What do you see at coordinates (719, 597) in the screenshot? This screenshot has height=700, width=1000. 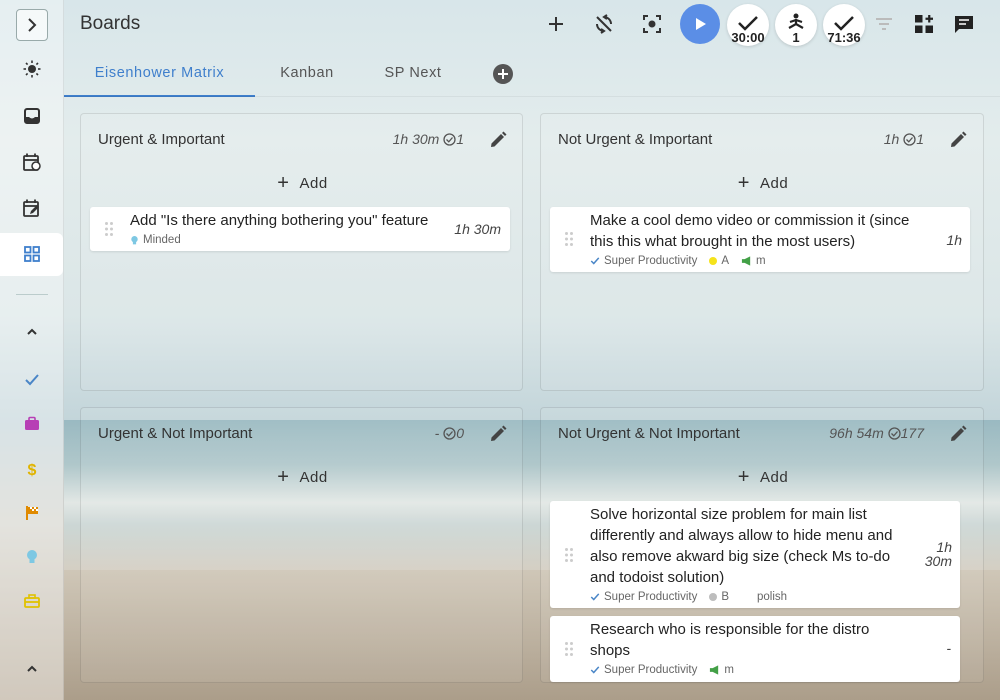 I see `tag-priority: B` at bounding box center [719, 597].